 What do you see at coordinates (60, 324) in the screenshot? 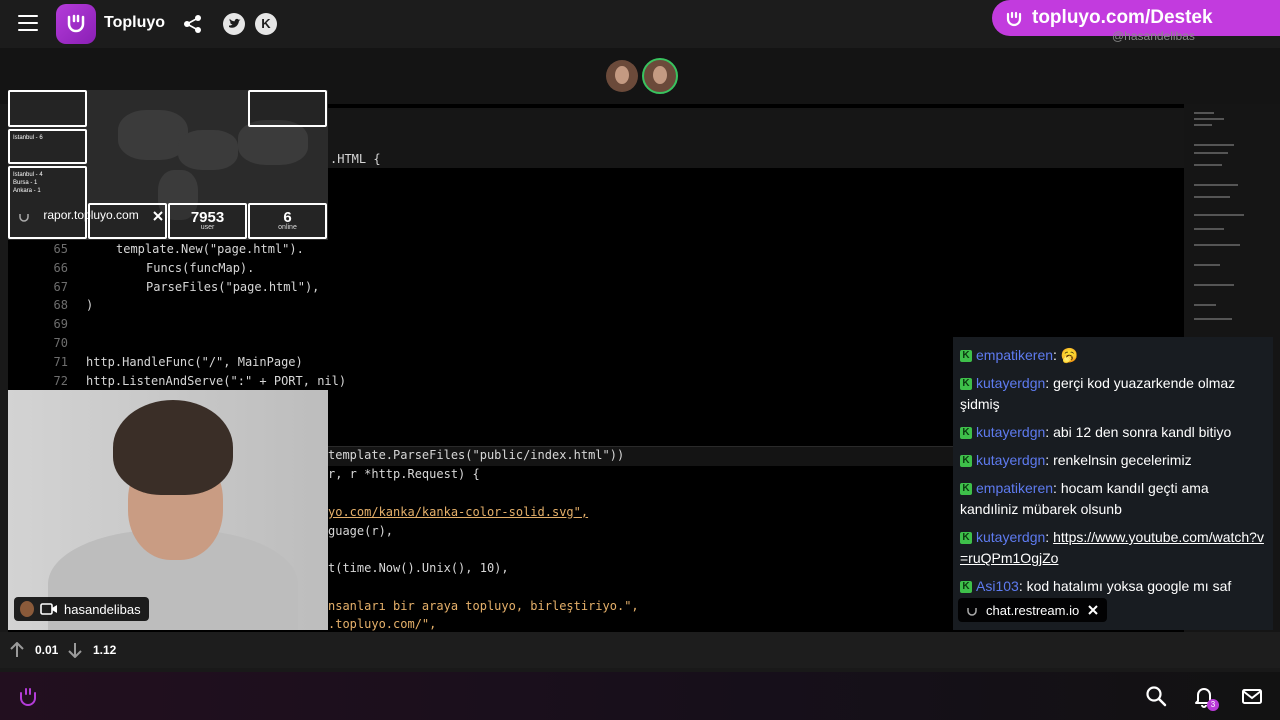
I see `line-number: 69` at bounding box center [60, 324].